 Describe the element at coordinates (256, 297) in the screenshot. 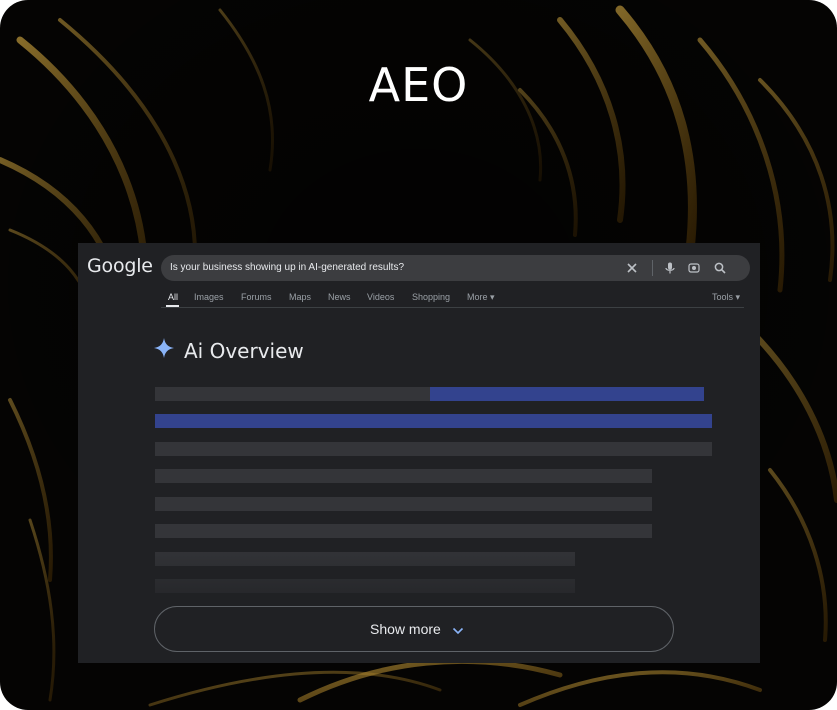

I see `tab-forums: Forums` at that location.